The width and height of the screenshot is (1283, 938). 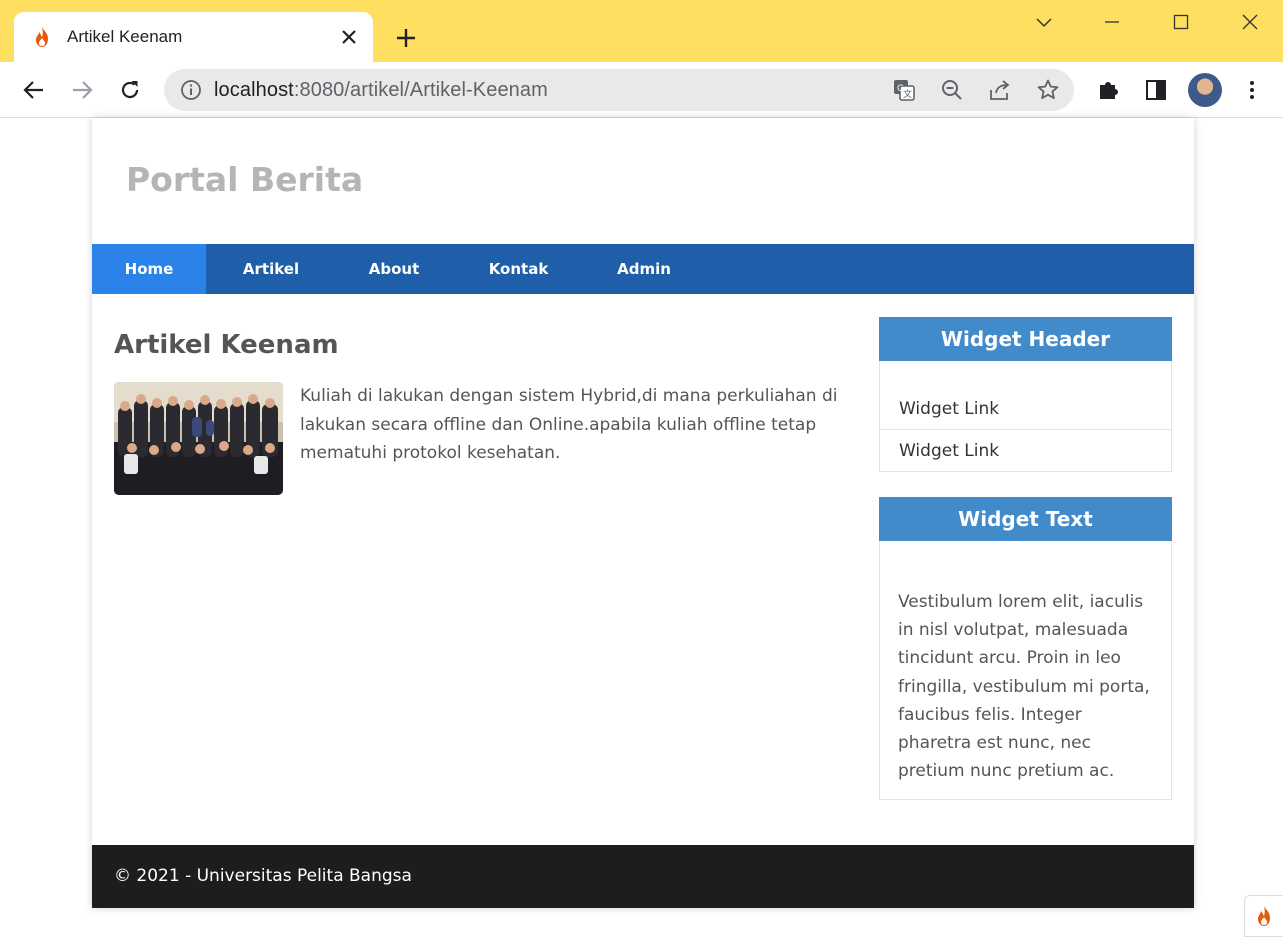 What do you see at coordinates (1025, 339) in the screenshot?
I see `widget-header-title: Widget Header` at bounding box center [1025, 339].